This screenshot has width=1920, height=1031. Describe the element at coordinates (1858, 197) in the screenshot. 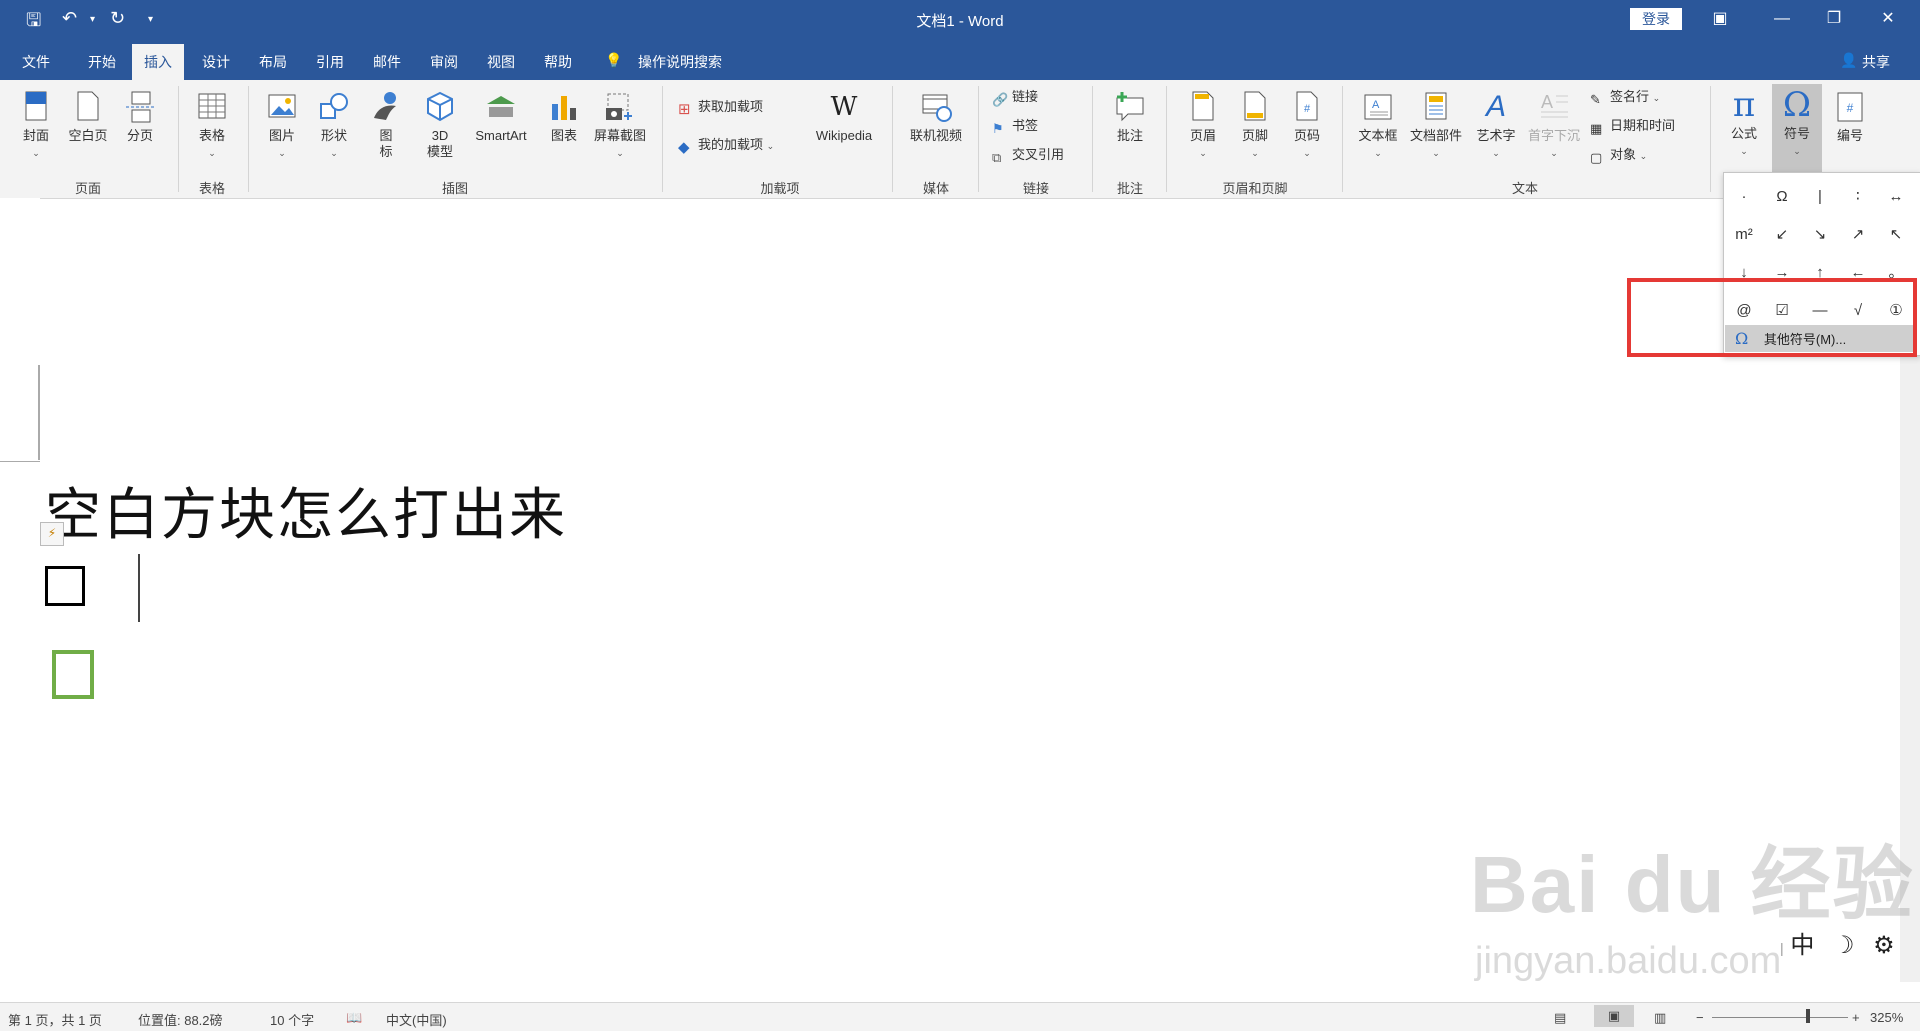

I see `symbol-cell: ∶` at that location.